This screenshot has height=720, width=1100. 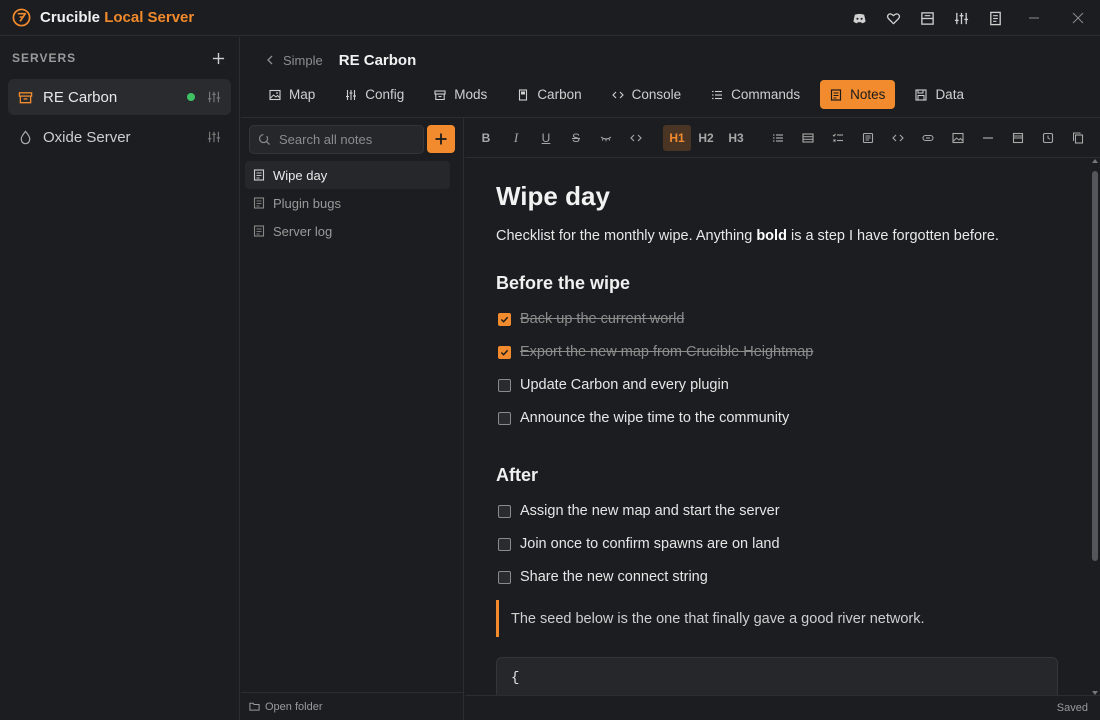 What do you see at coordinates (264, 139) in the screenshot?
I see `search-icon` at bounding box center [264, 139].